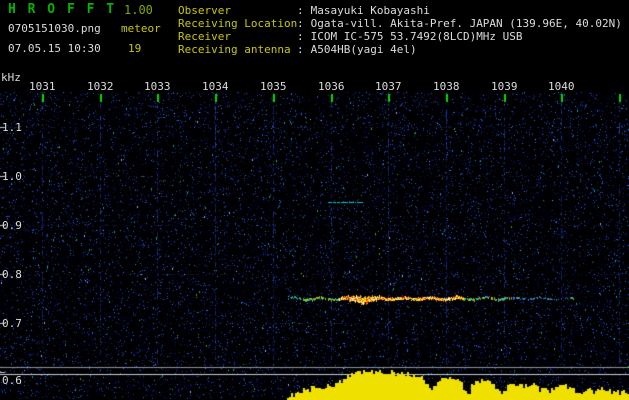  Describe the element at coordinates (138, 10) in the screenshot. I see `app-version: 1.00` at that location.